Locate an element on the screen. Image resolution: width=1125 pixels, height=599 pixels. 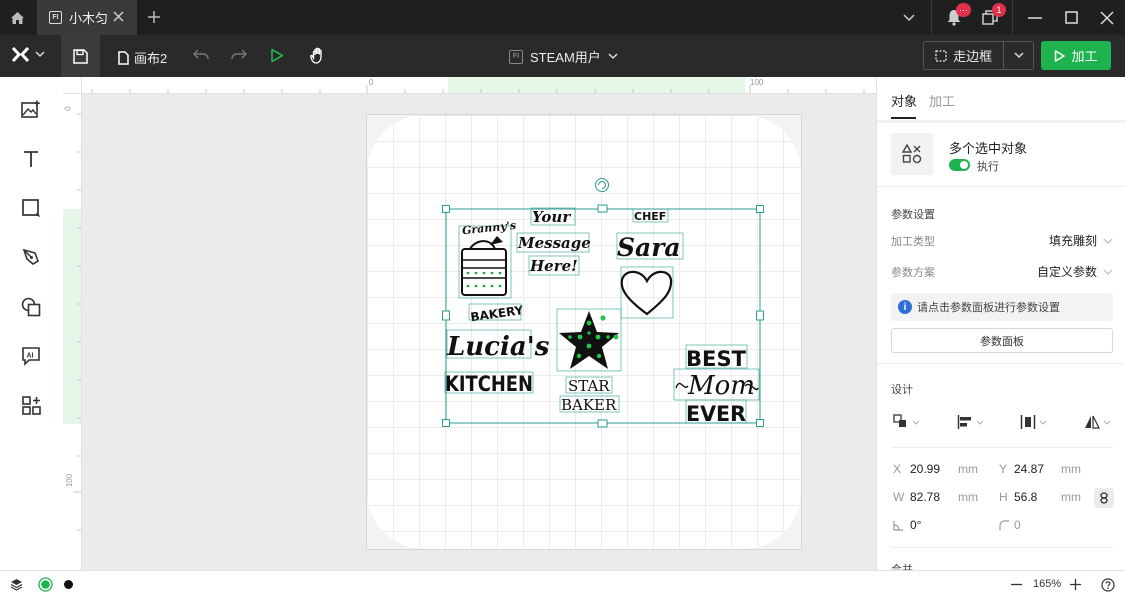
process-type-row: 加工类型 填充雕刻 is located at coordinates (1002, 240).